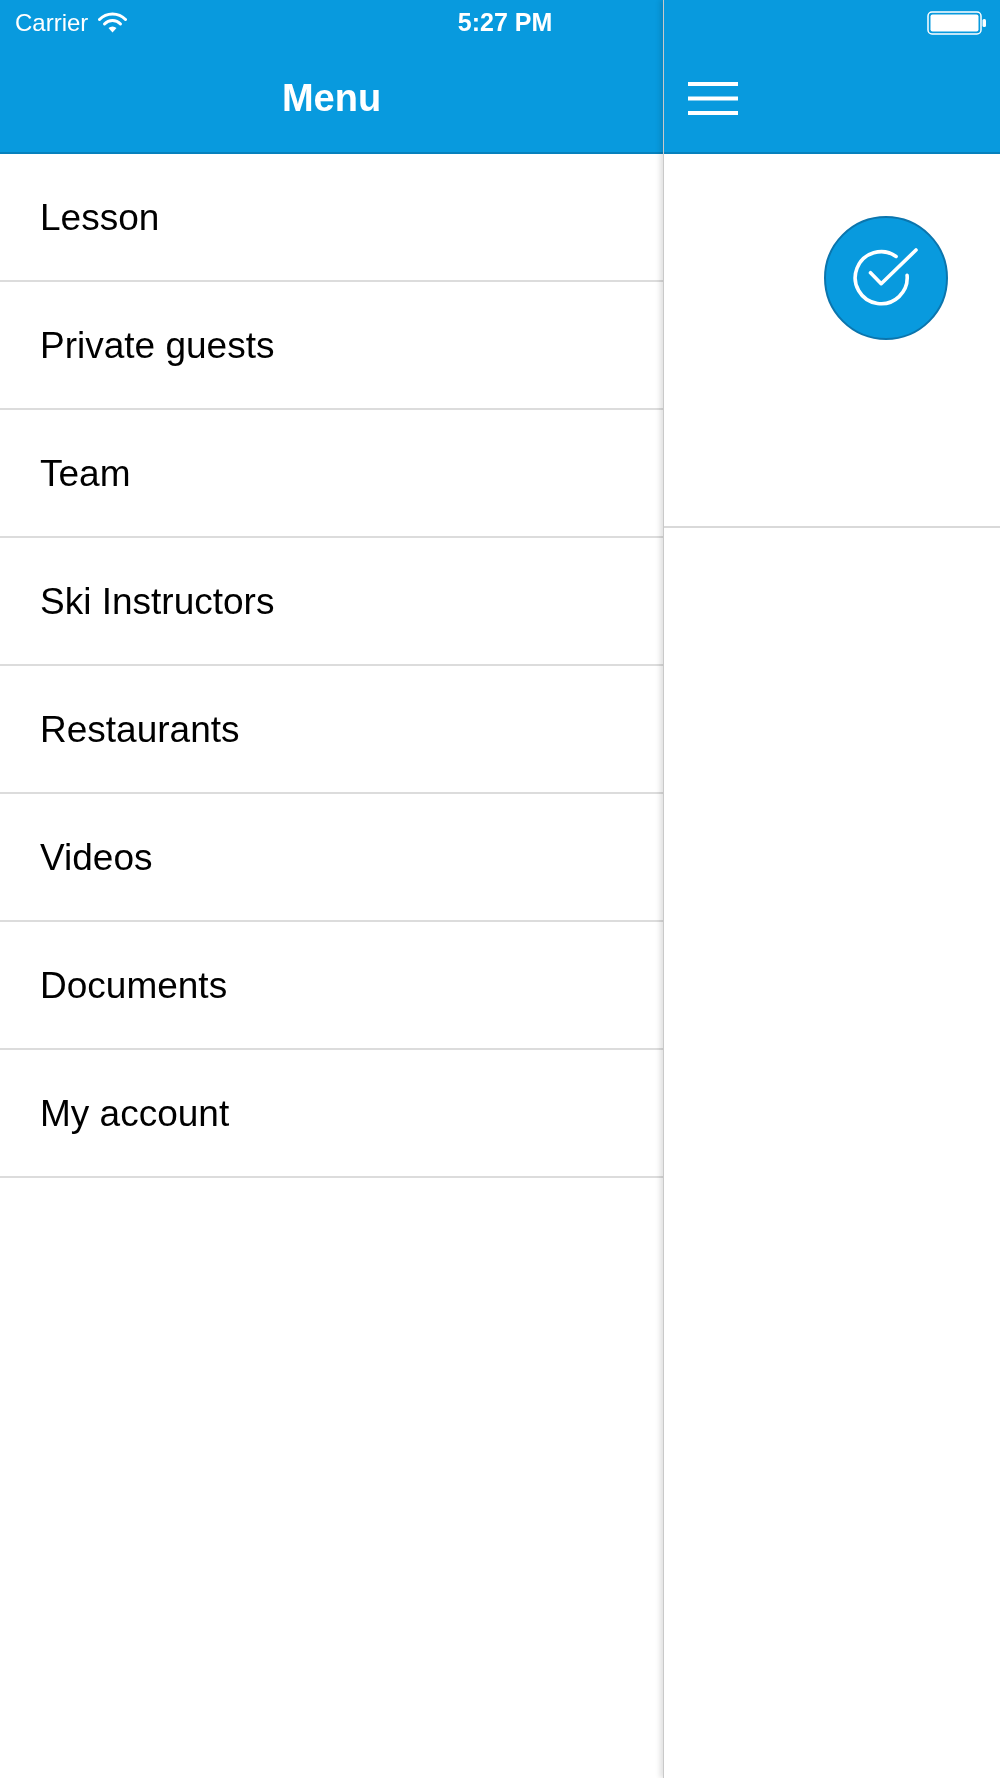  What do you see at coordinates (957, 22) in the screenshot?
I see `battery-icon` at bounding box center [957, 22].